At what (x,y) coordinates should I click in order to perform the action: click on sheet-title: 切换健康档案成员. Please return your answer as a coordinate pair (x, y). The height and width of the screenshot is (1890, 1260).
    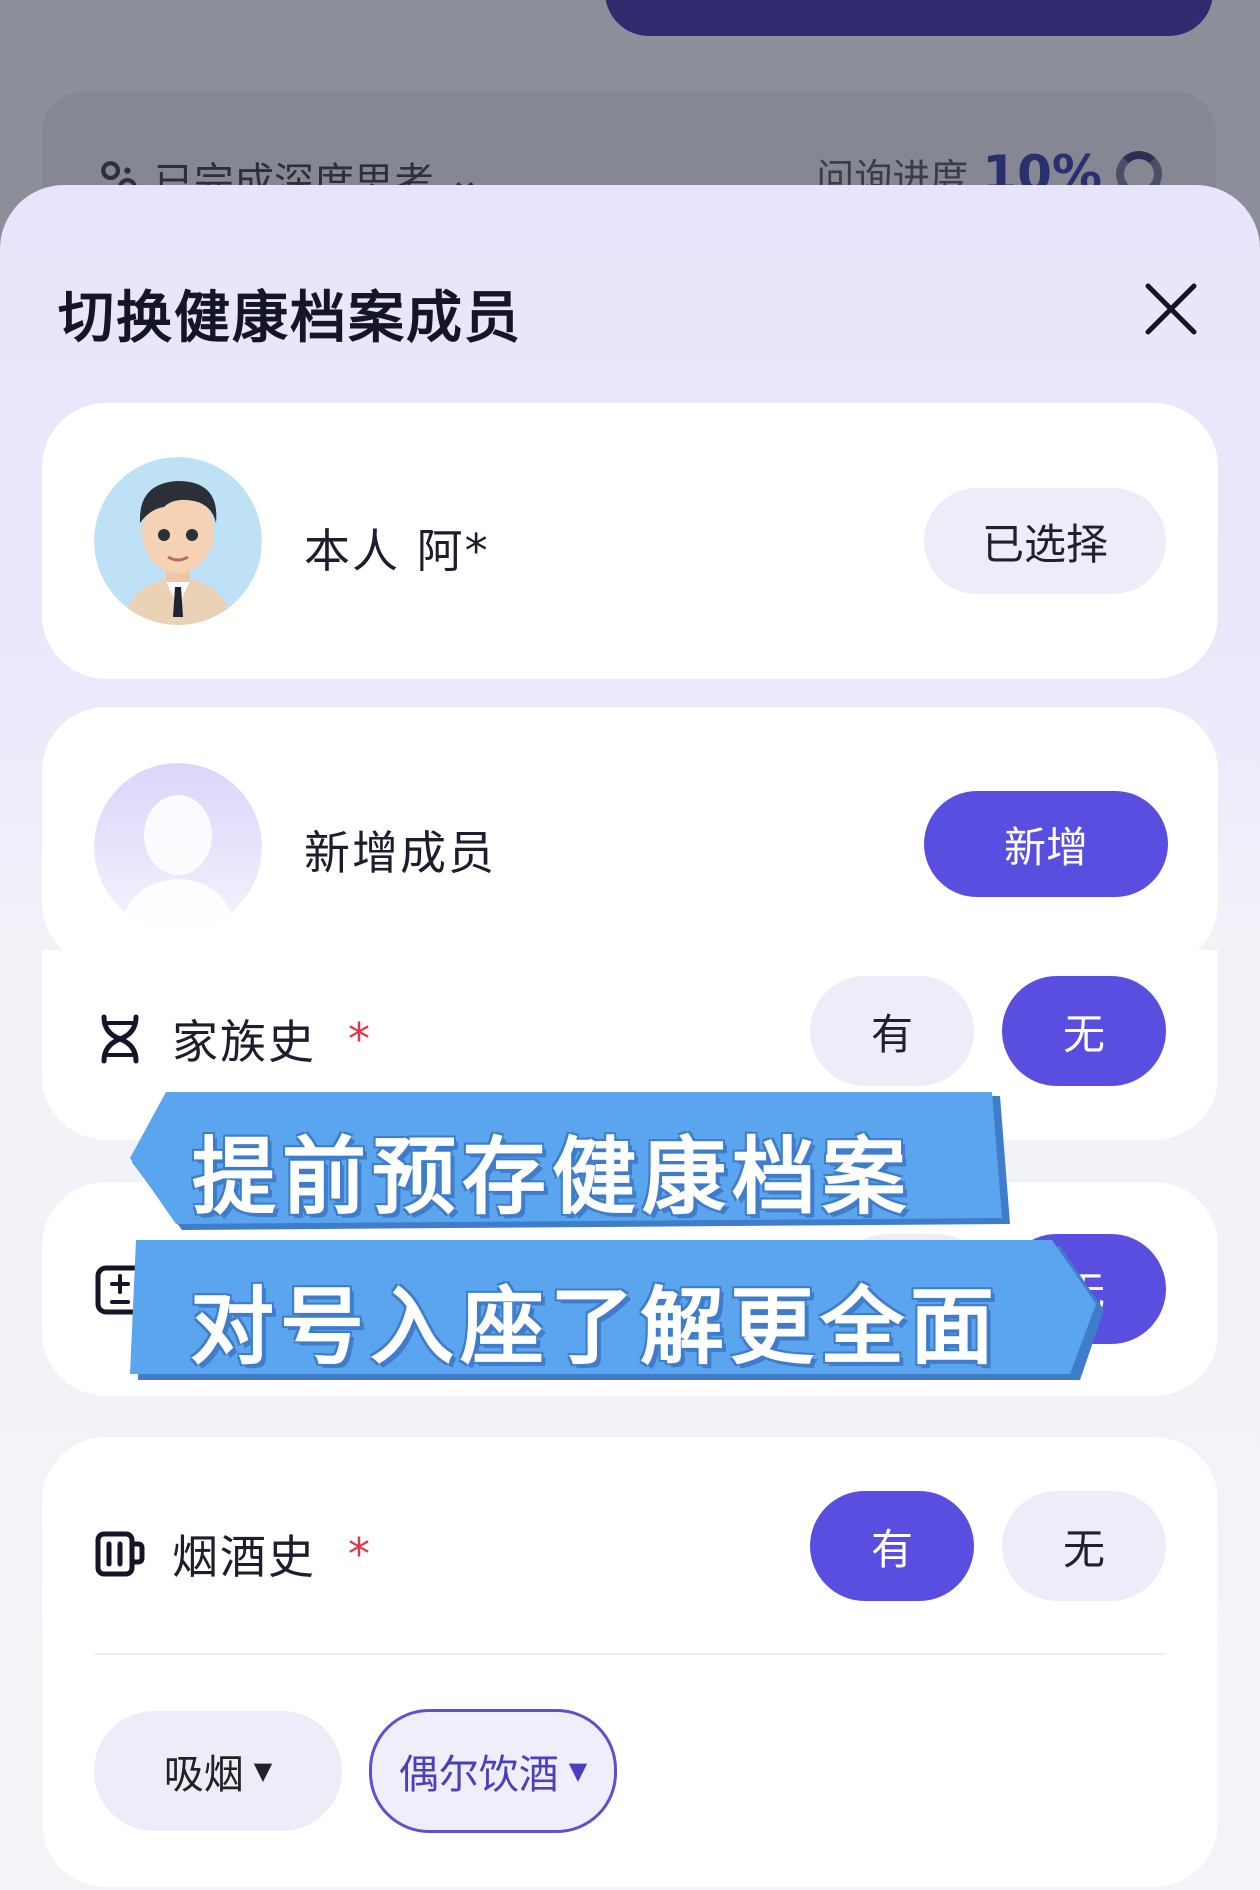
    Looking at the image, I should click on (290, 318).